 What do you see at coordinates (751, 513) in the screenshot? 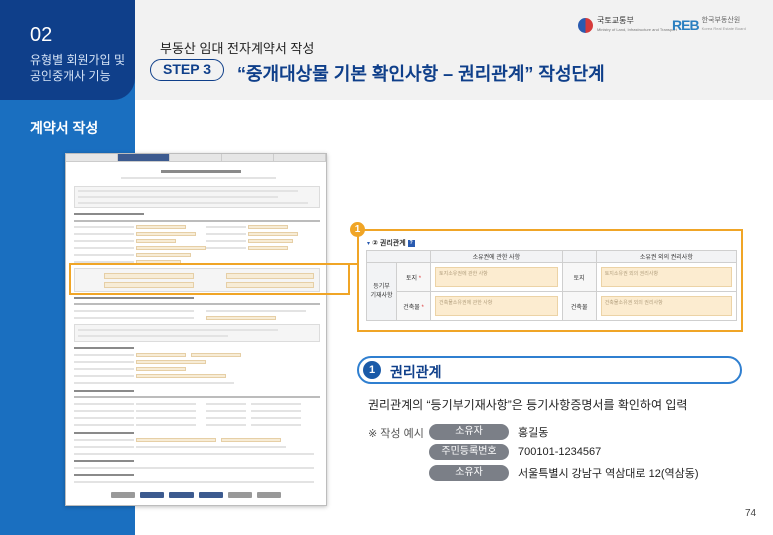
I see `page-number: 74` at bounding box center [751, 513].